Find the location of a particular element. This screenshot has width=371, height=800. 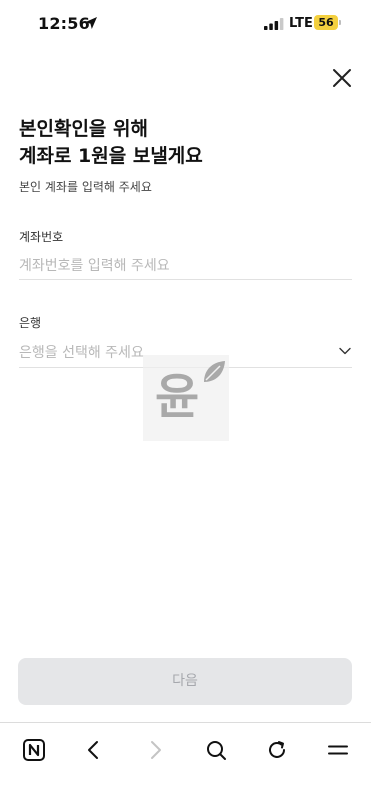

back-icon is located at coordinates (93, 750).